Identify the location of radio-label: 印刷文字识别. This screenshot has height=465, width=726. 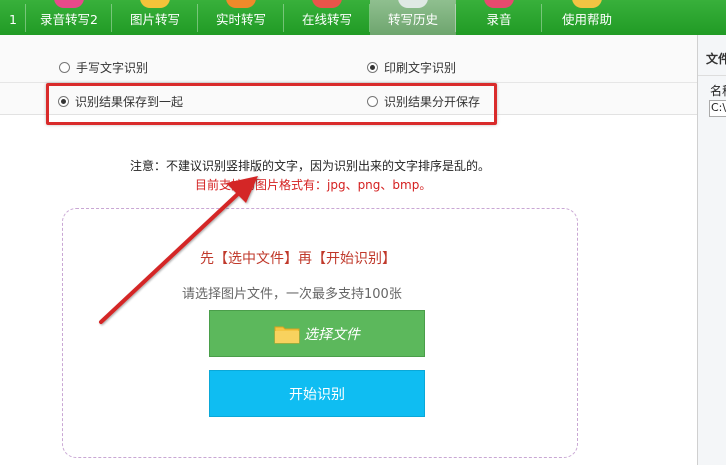
(420, 68).